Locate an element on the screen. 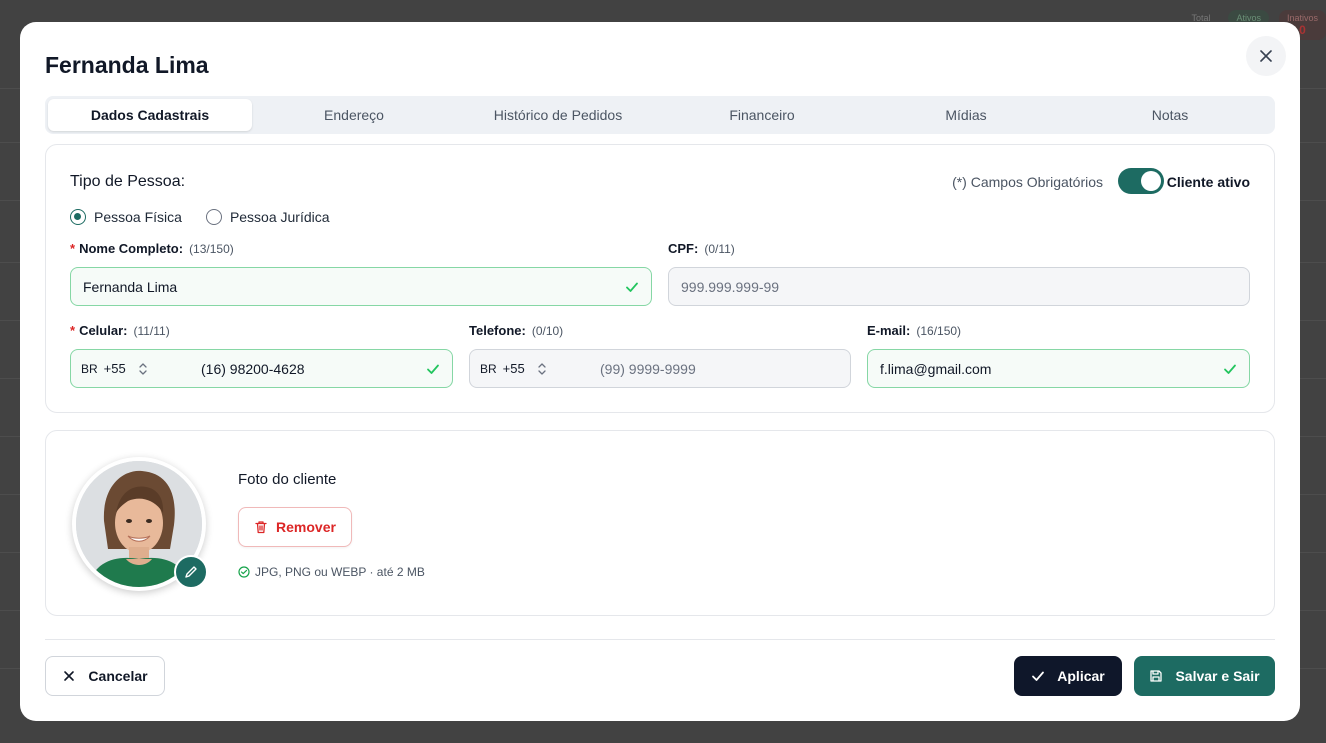 This screenshot has width=1326, height=743. cpf-char-count: (0/11) is located at coordinates (719, 249).